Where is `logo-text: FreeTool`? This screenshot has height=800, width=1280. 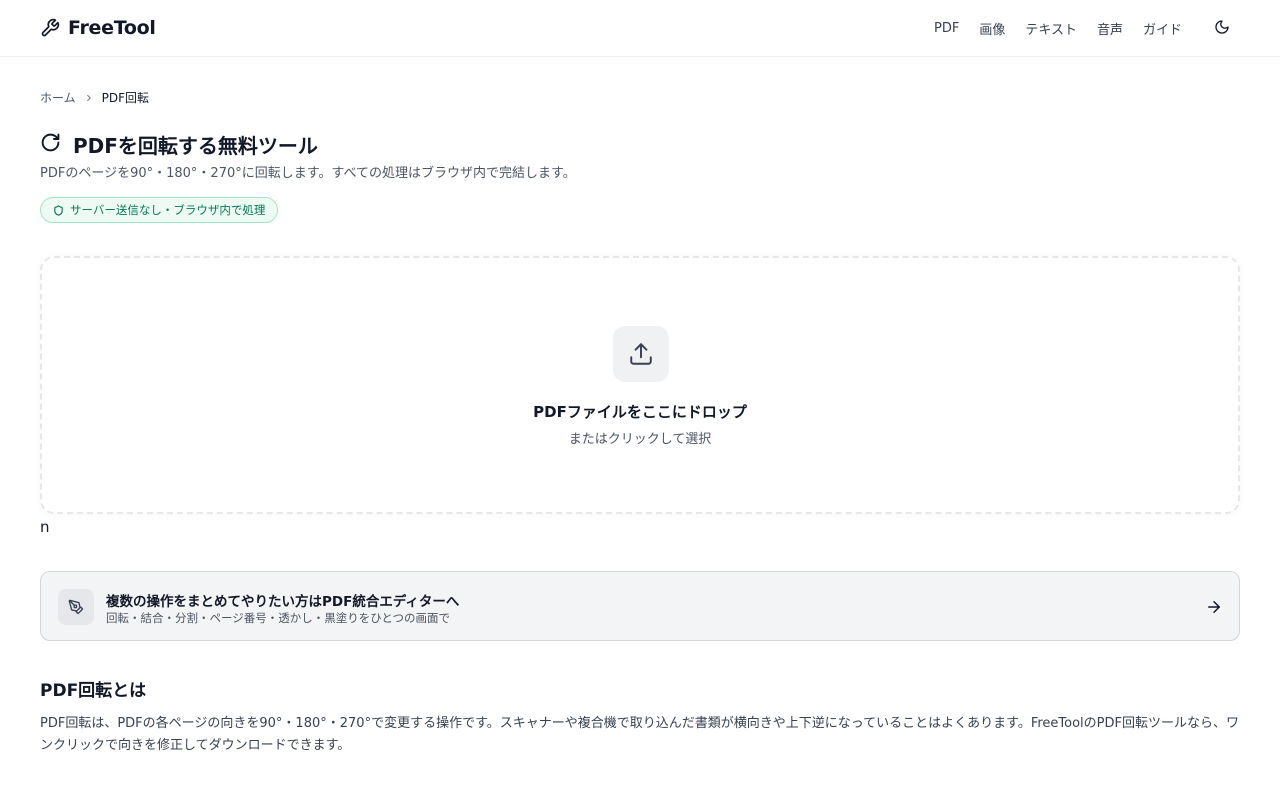
logo-text: FreeTool is located at coordinates (112, 28).